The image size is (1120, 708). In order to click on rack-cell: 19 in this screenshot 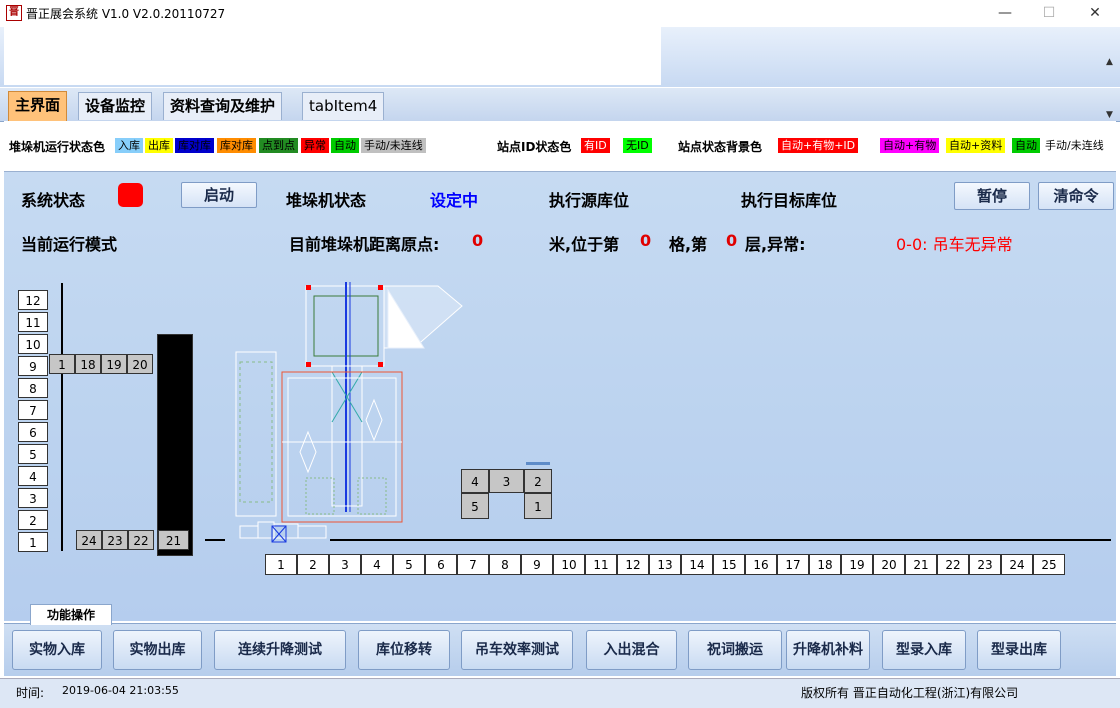, I will do `click(114, 364)`.